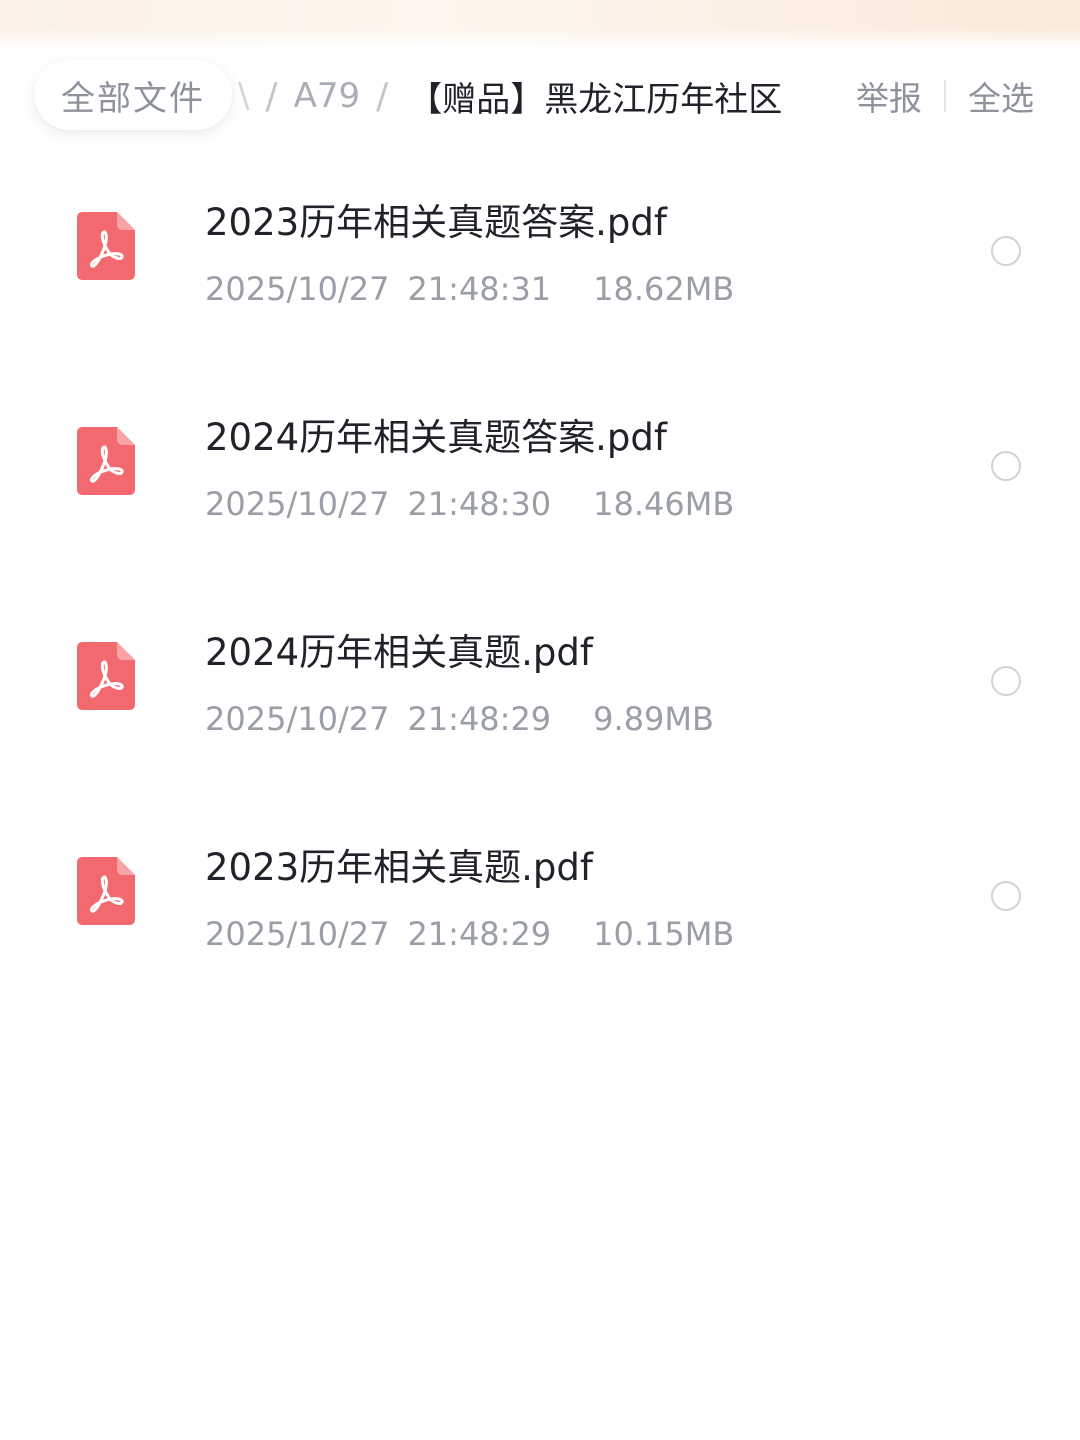 The image size is (1080, 1440). Describe the element at coordinates (664, 934) in the screenshot. I see `file-size: 10.15MB` at that location.